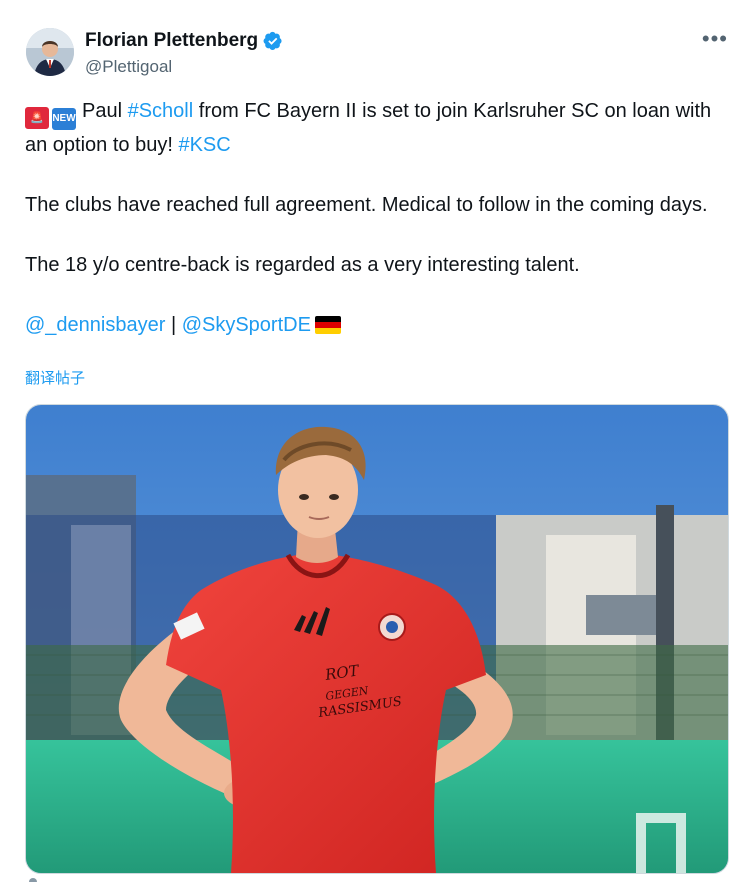  Describe the element at coordinates (272, 40) in the screenshot. I see `verified-badge-icon` at that location.